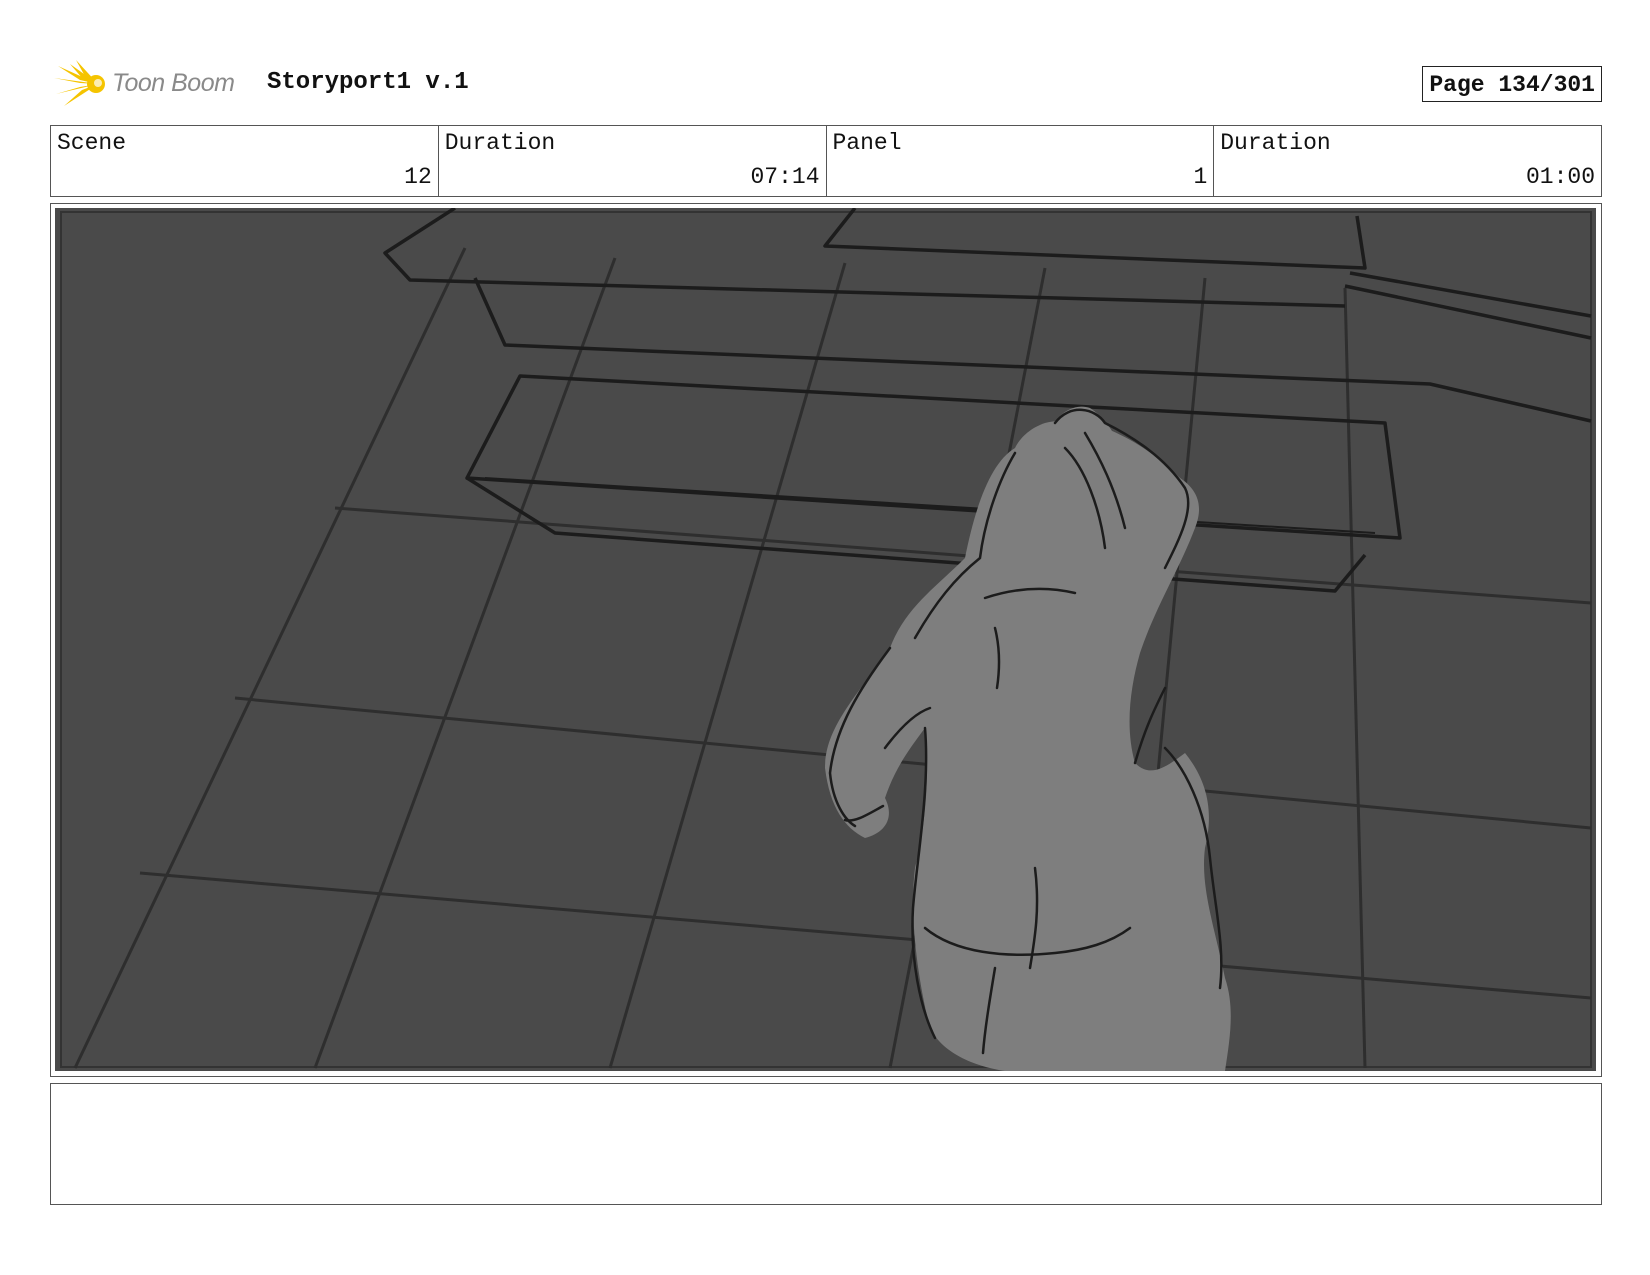 The image size is (1650, 1275). Describe the element at coordinates (1560, 177) in the screenshot. I see `panel-duration-value: 01:00` at that location.